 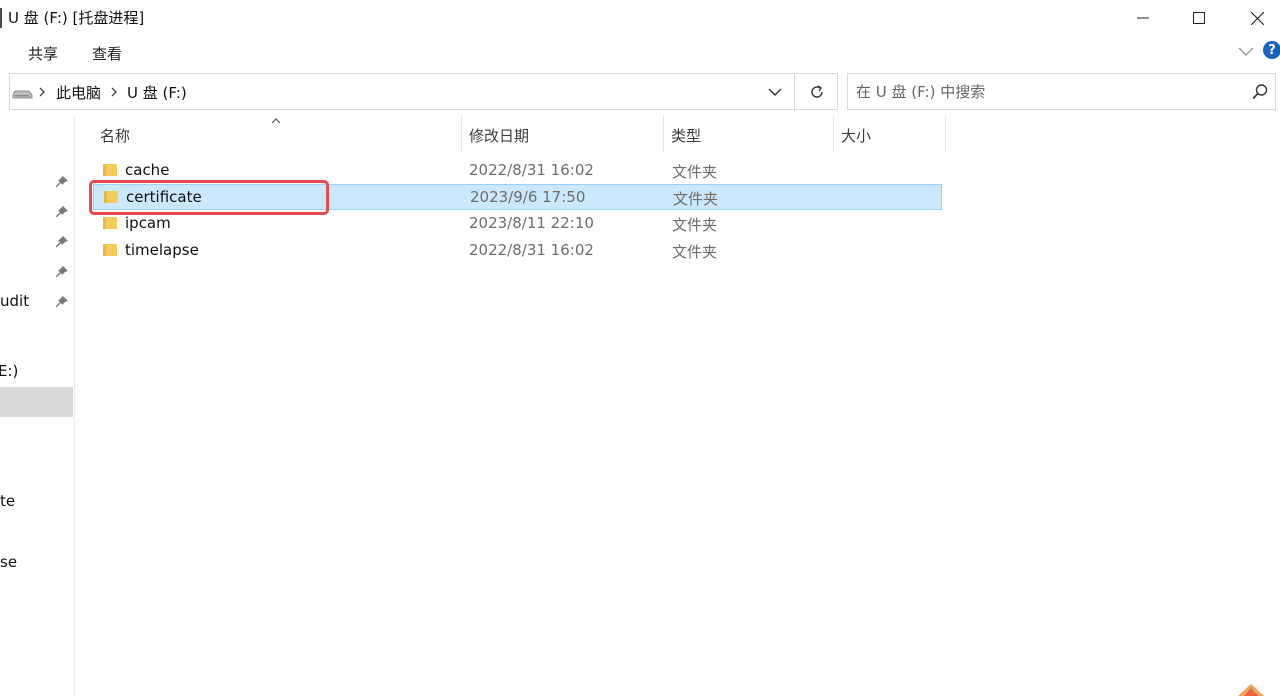 I want to click on window-title: U 盘 (F:) [托盘进程], so click(x=76, y=18).